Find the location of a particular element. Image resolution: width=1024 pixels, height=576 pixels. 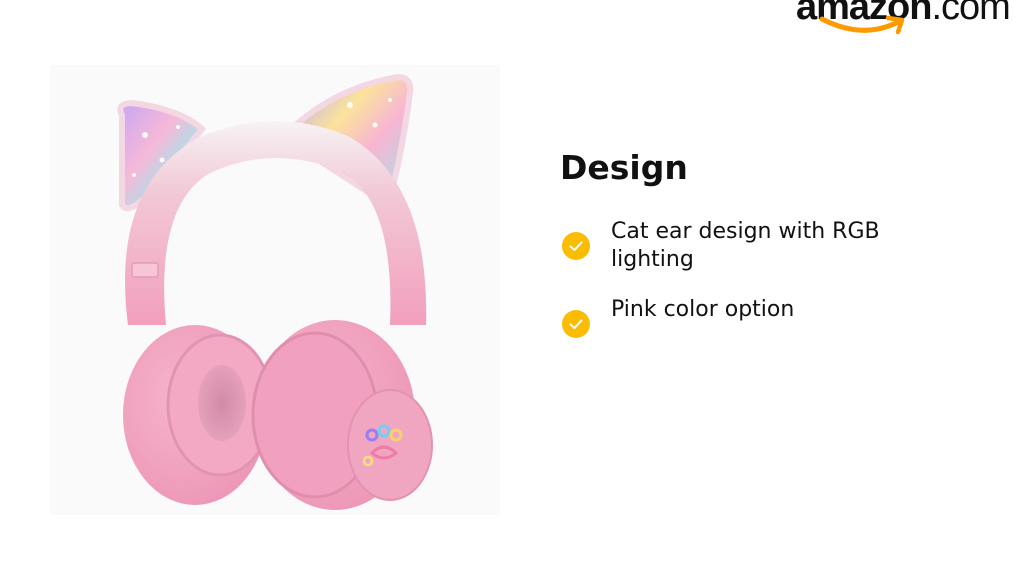

section-title: Design is located at coordinates (624, 167).